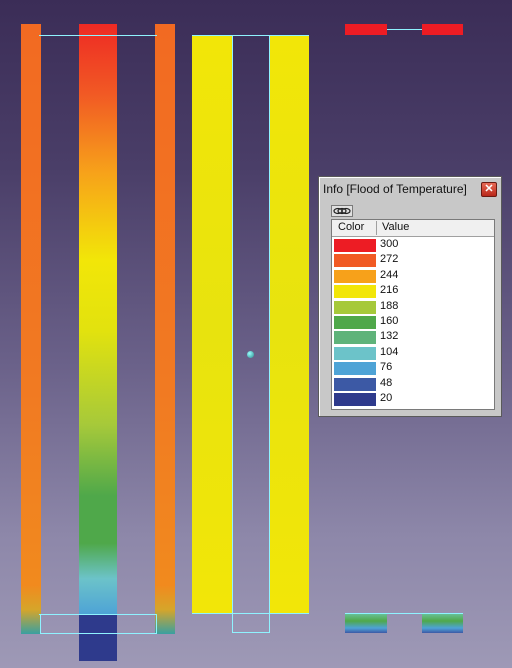 The width and height of the screenshot is (512, 668). I want to click on central-rod, so click(98, 319).